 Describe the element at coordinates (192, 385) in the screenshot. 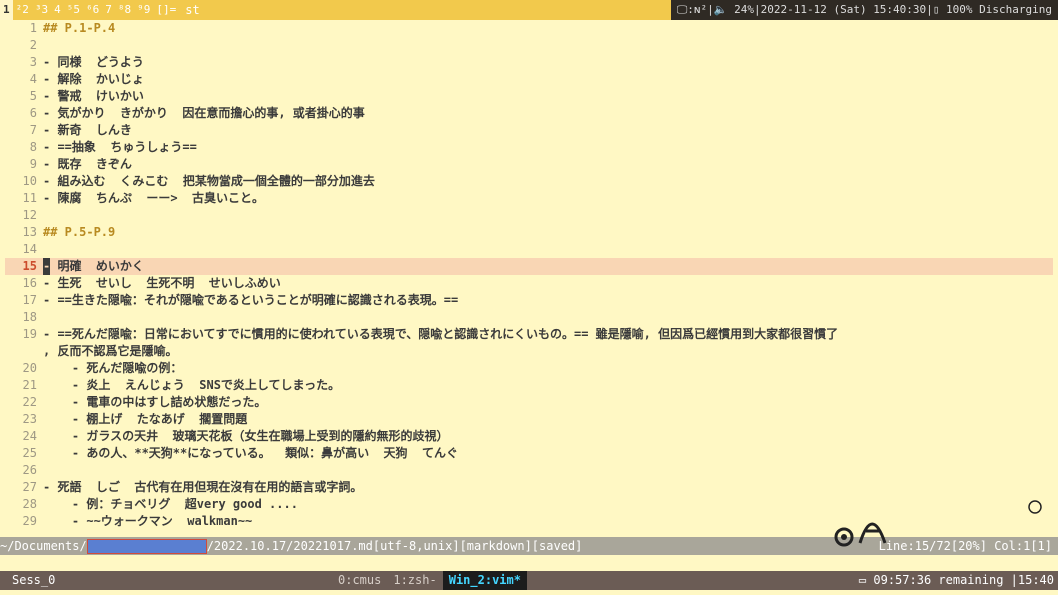

I see `line-text: - 炎上 えんじょう SNSで炎上してしまった。` at that location.